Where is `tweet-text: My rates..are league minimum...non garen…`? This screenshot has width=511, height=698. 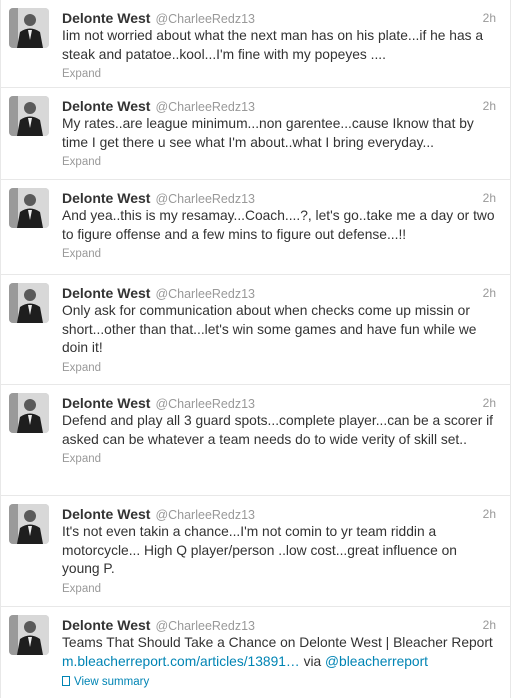 tweet-text: My rates..are league minimum...non garen… is located at coordinates (268, 133).